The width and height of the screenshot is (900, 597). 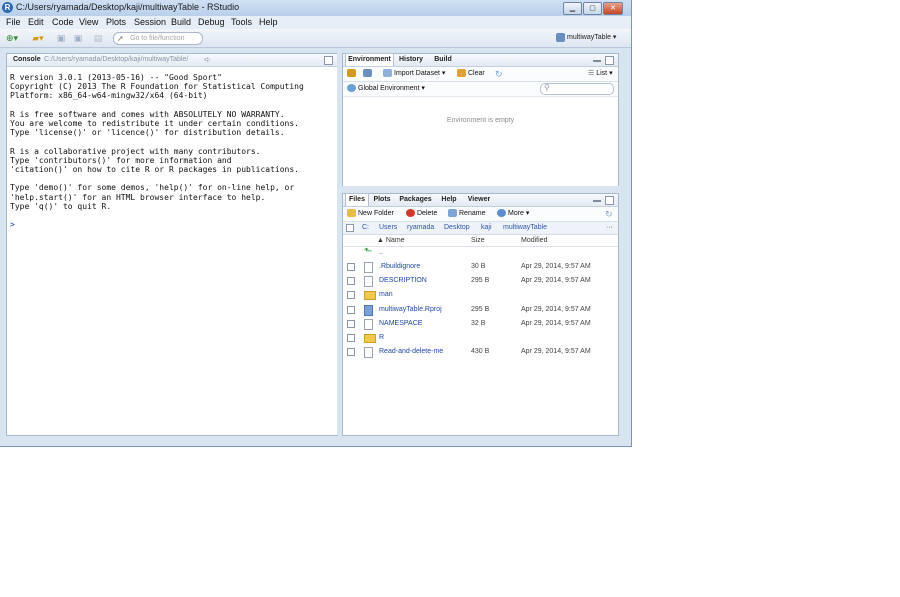 What do you see at coordinates (211, 22) in the screenshot?
I see `menu-debug: Debug` at bounding box center [211, 22].